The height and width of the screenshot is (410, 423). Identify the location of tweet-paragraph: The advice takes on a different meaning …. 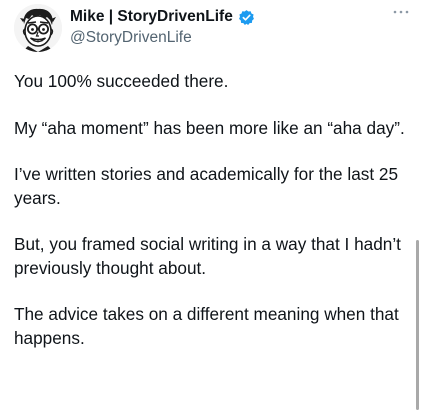
(206, 326).